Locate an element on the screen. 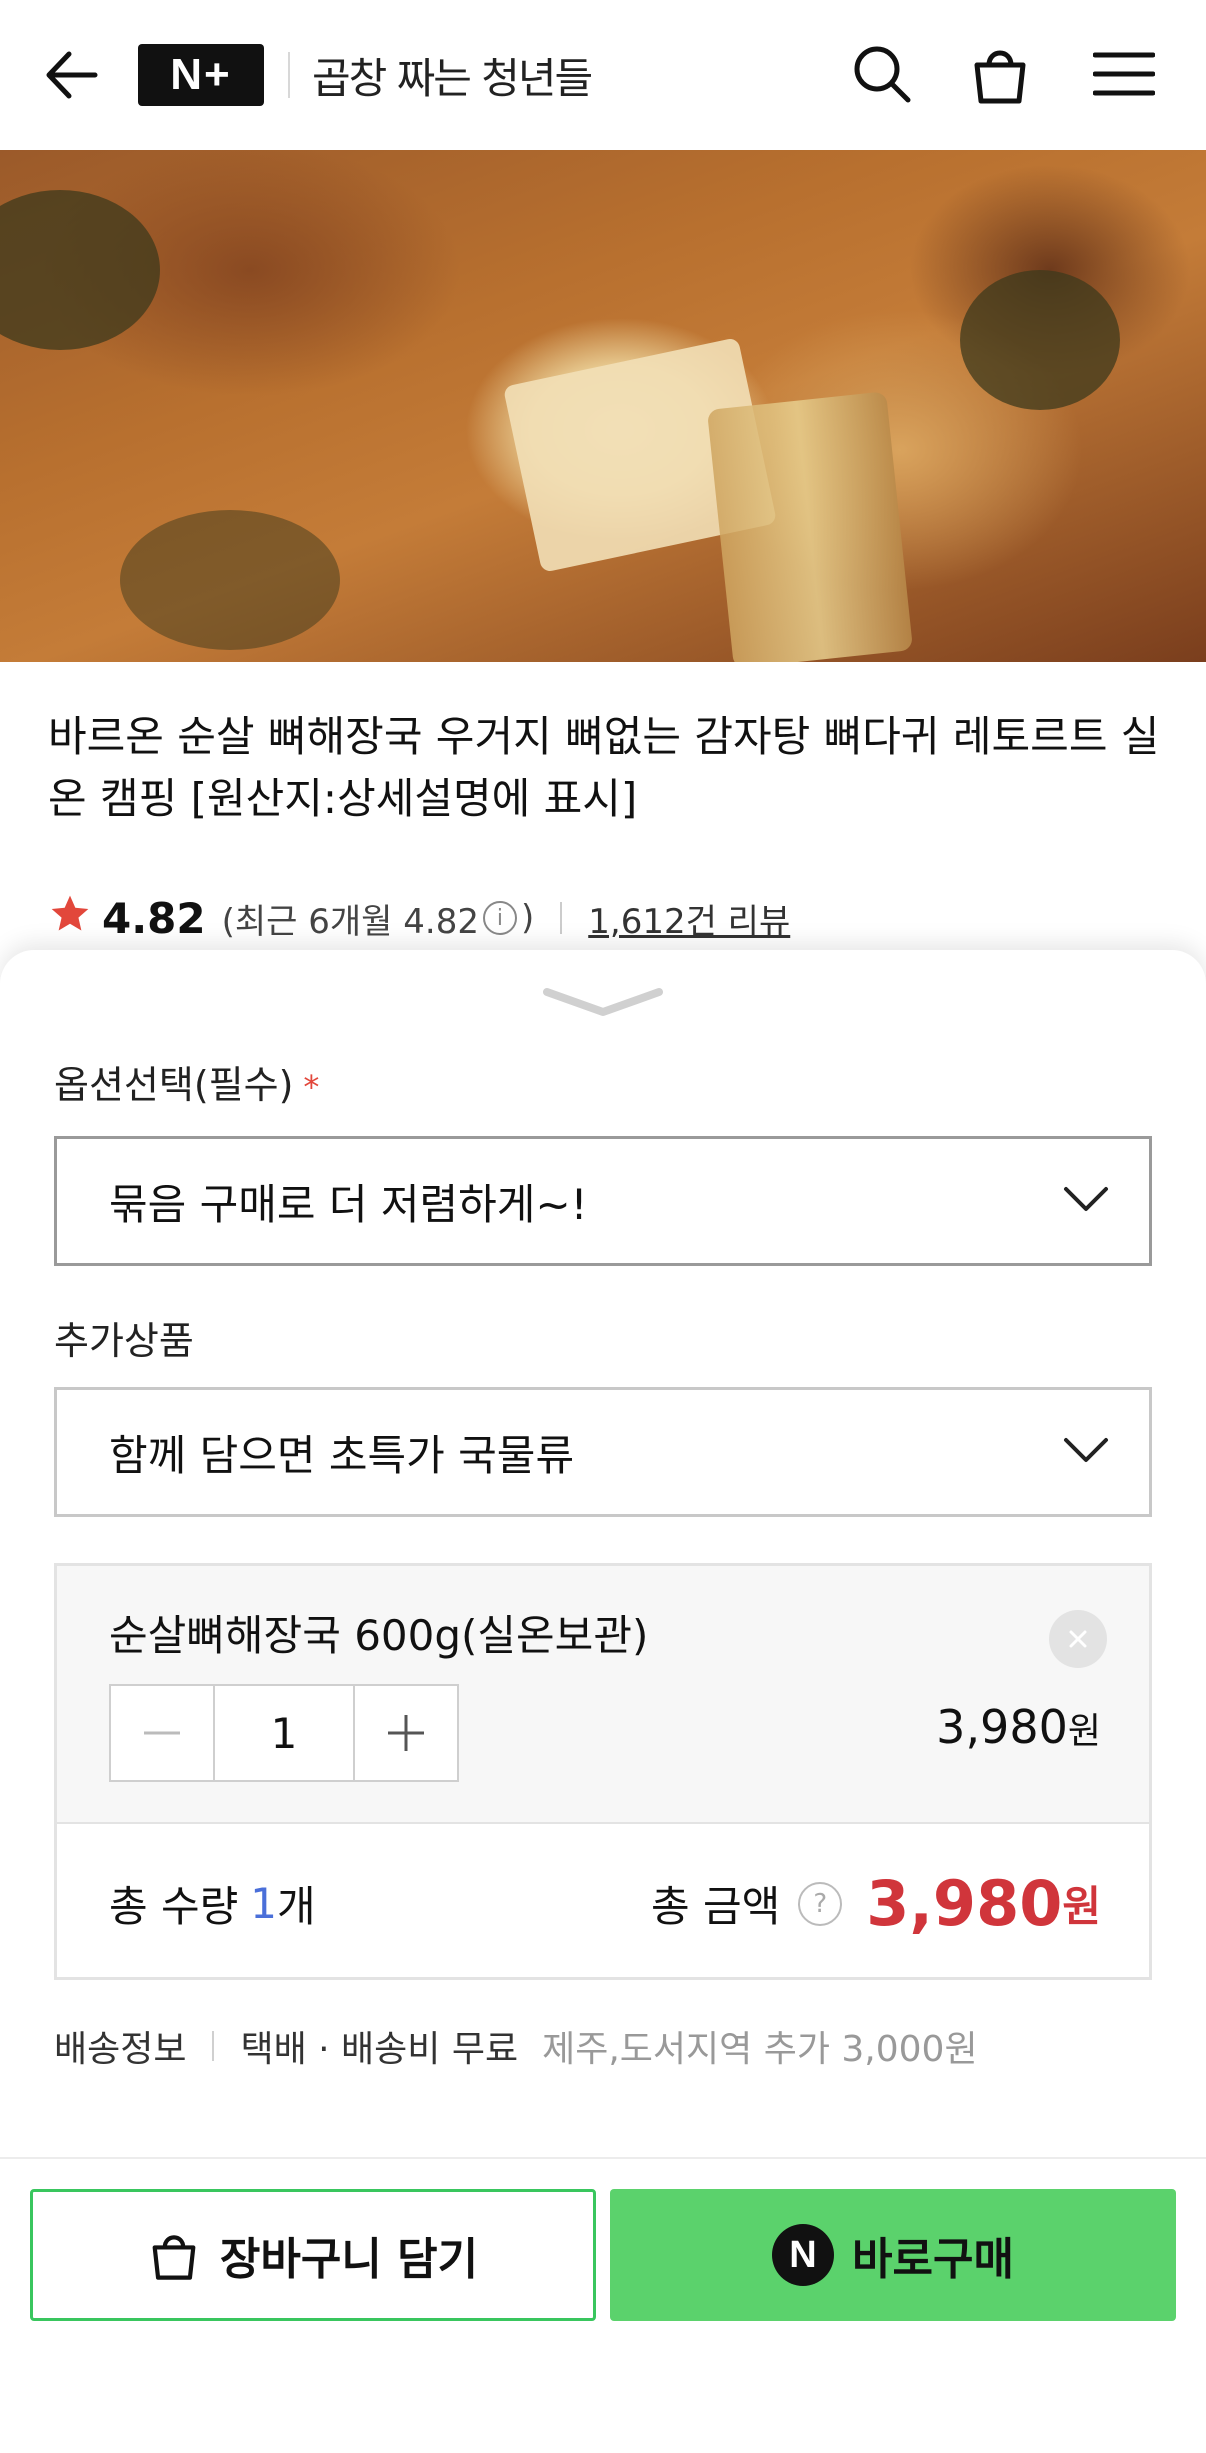  top-header: N+ 곱창 짜는 청년들 is located at coordinates (603, 75).